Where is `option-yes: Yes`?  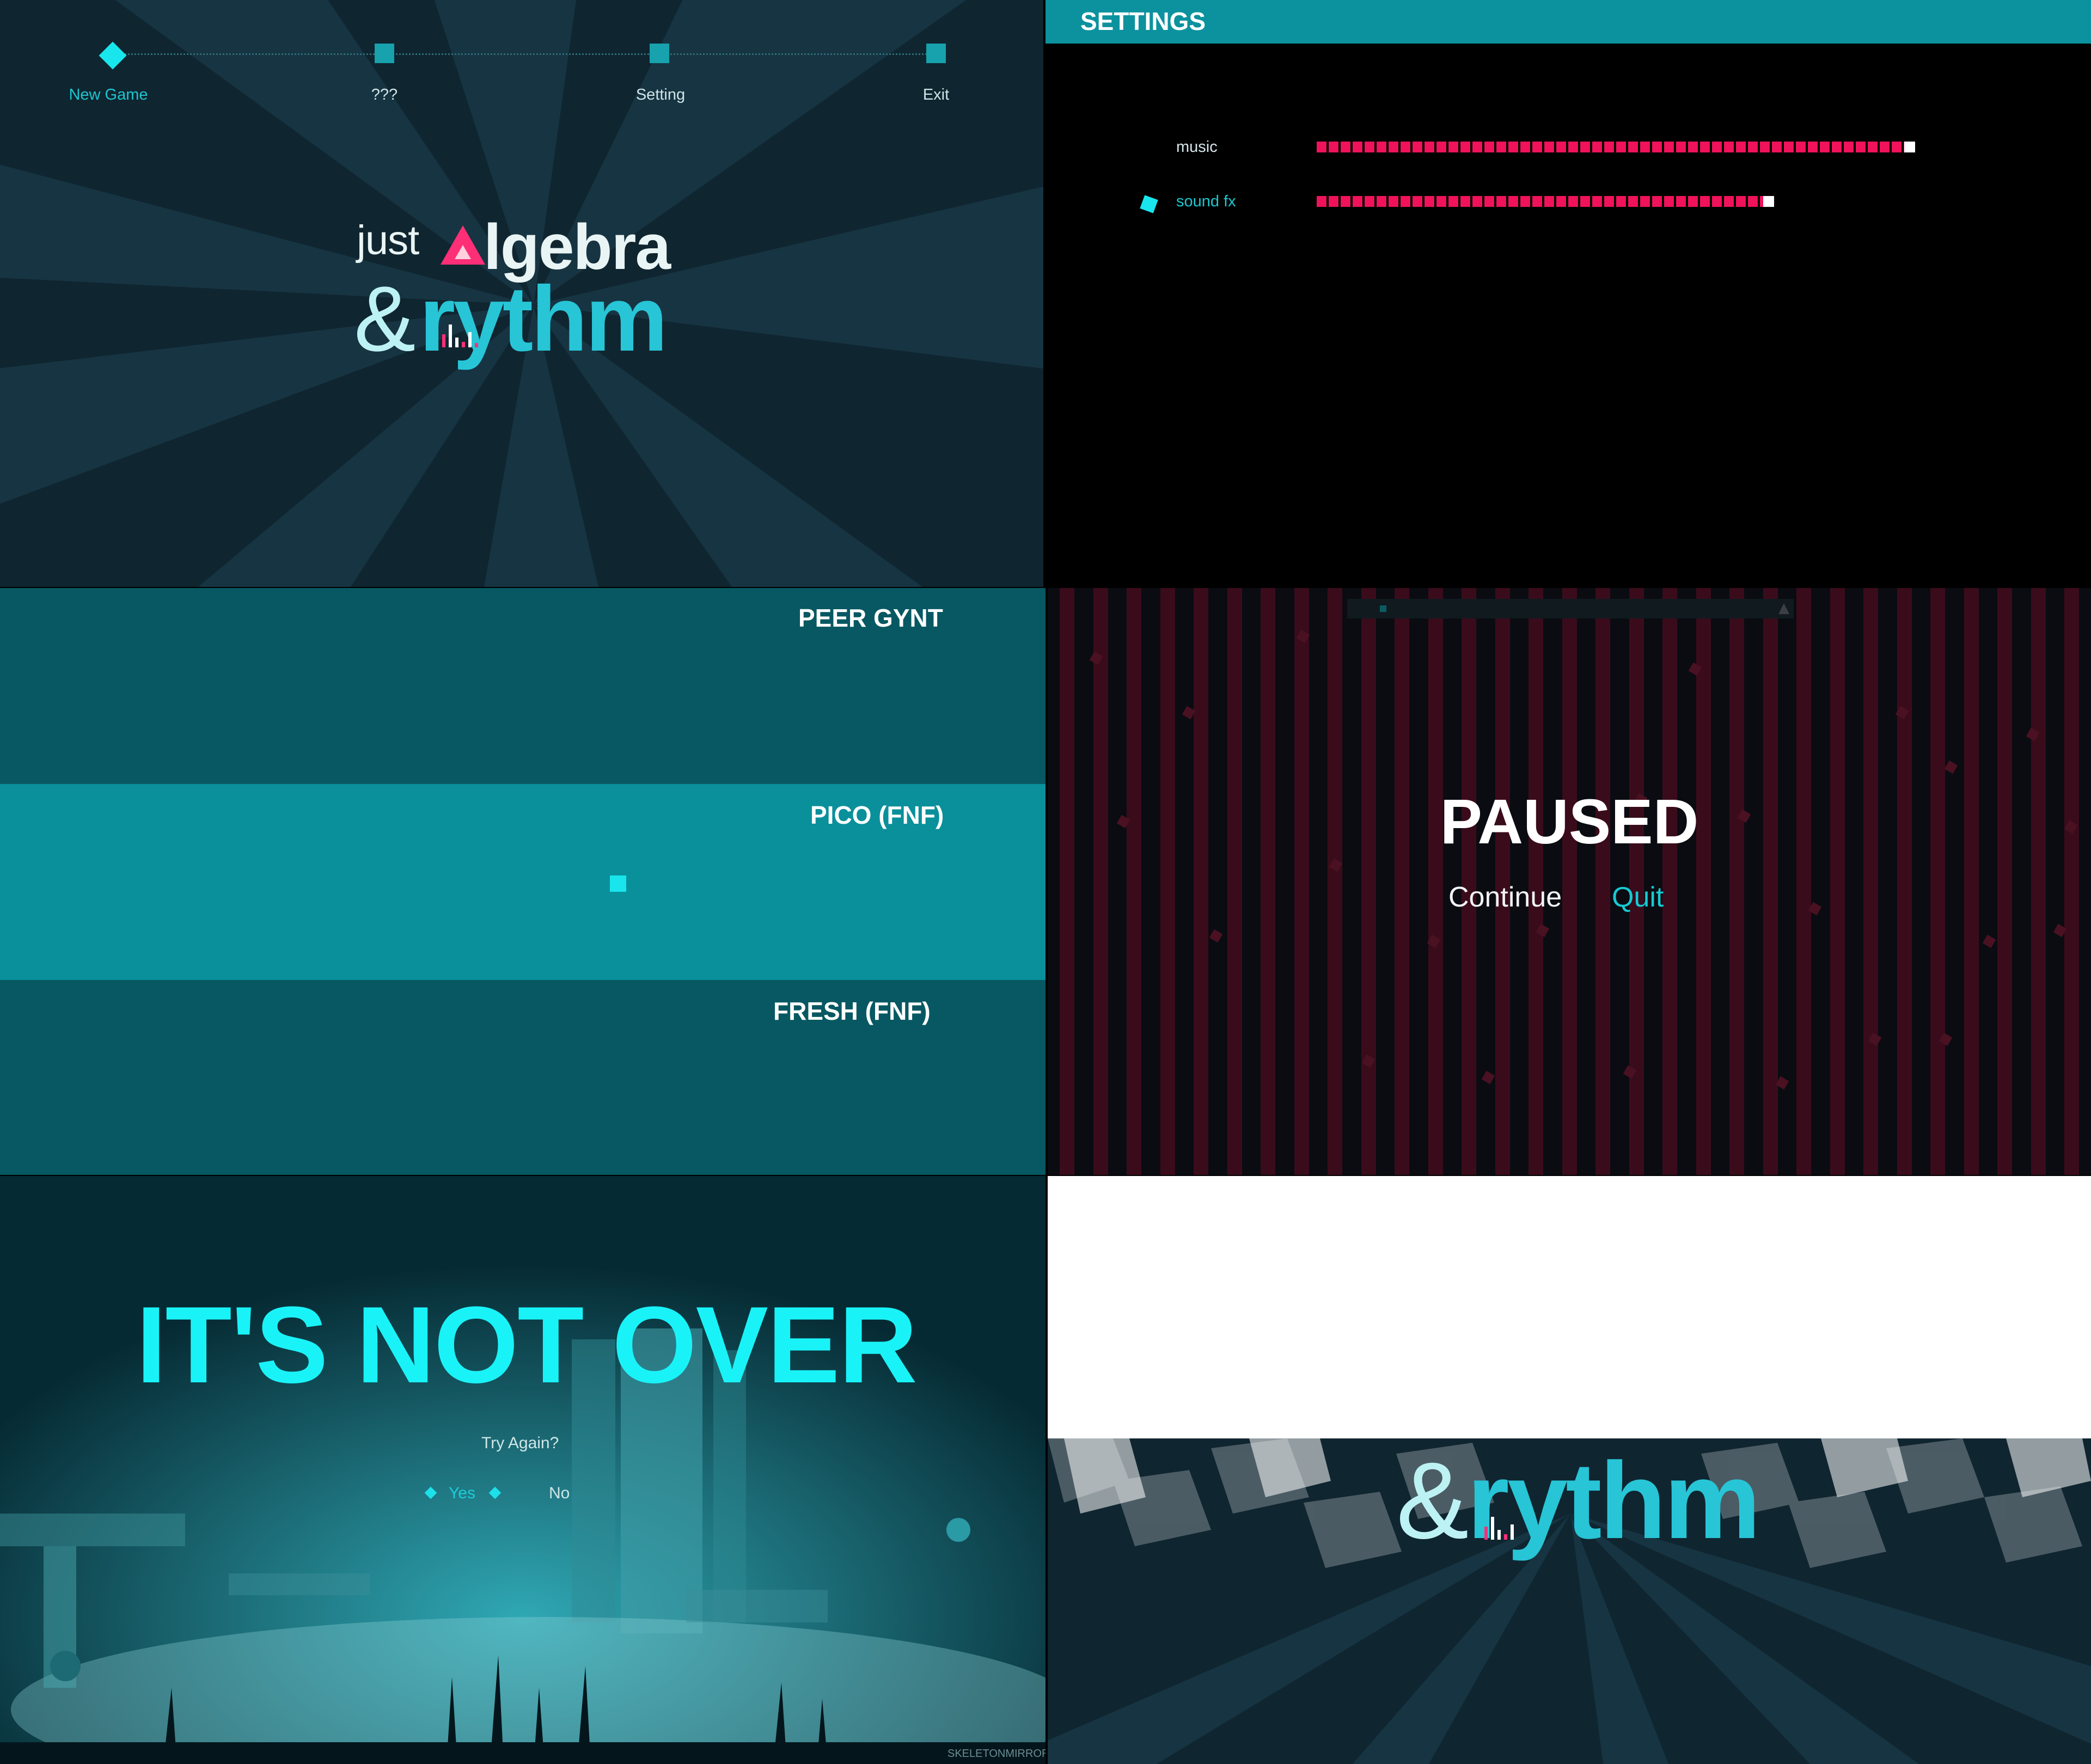
option-yes: Yes is located at coordinates (462, 1493).